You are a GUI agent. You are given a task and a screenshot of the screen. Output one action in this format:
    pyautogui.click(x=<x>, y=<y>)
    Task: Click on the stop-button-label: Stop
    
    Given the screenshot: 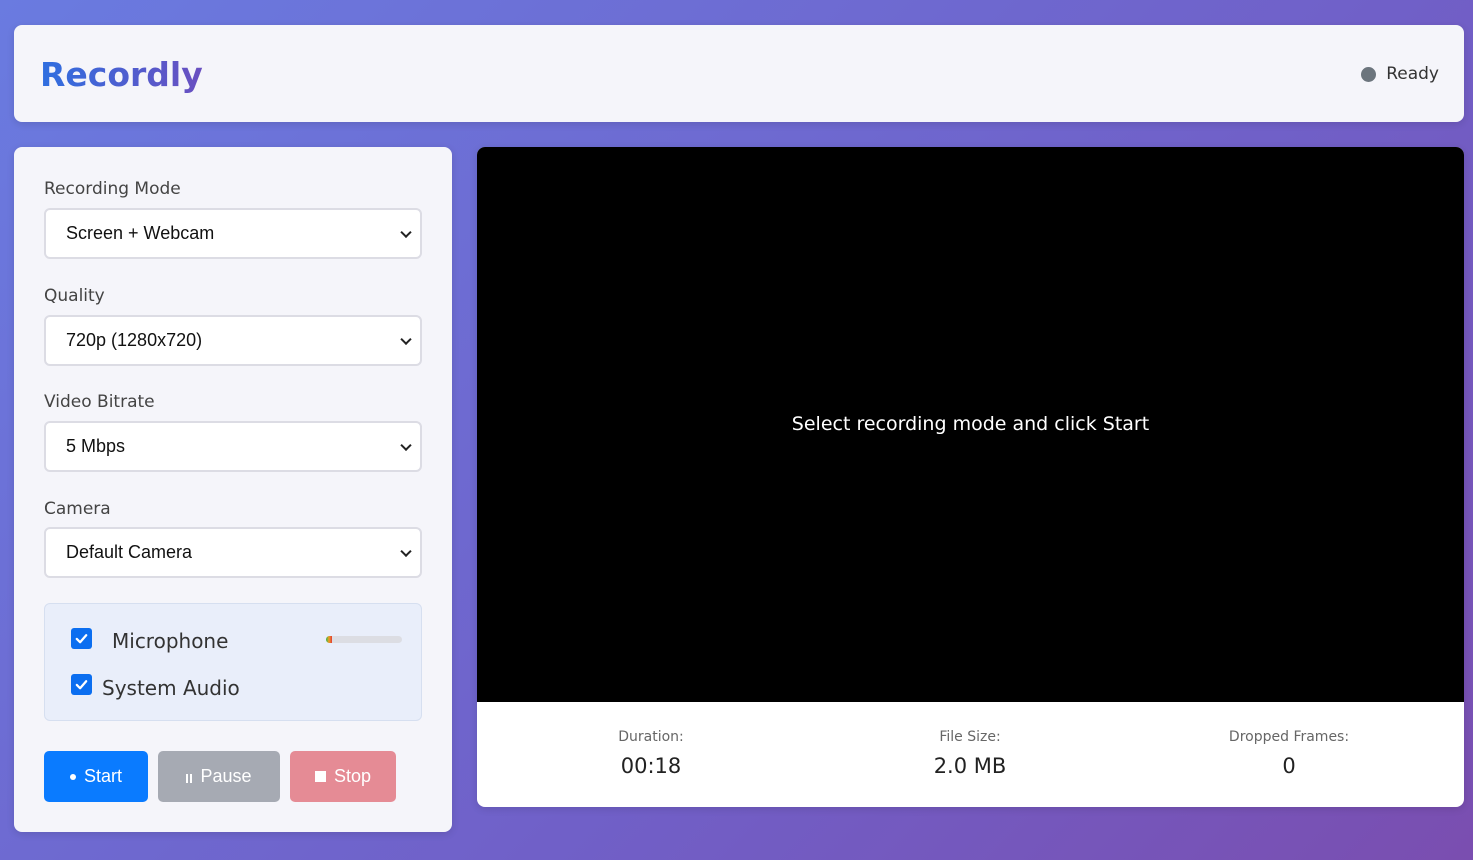 What is the action you would take?
    pyautogui.click(x=352, y=776)
    